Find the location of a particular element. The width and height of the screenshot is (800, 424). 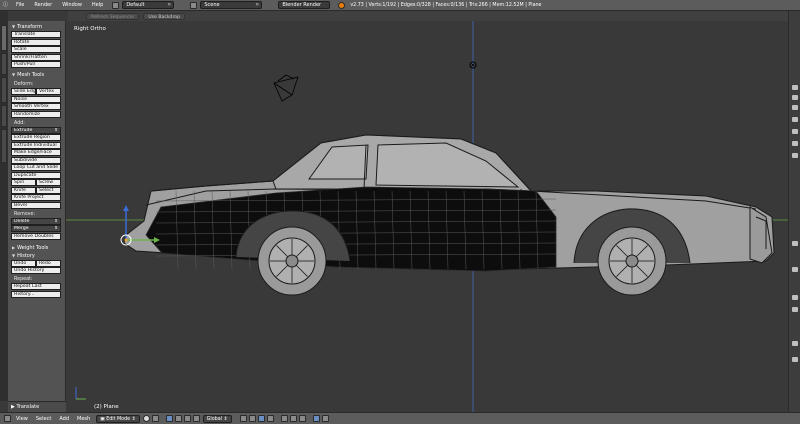

rotate-button: Rotate is located at coordinates (36, 42).